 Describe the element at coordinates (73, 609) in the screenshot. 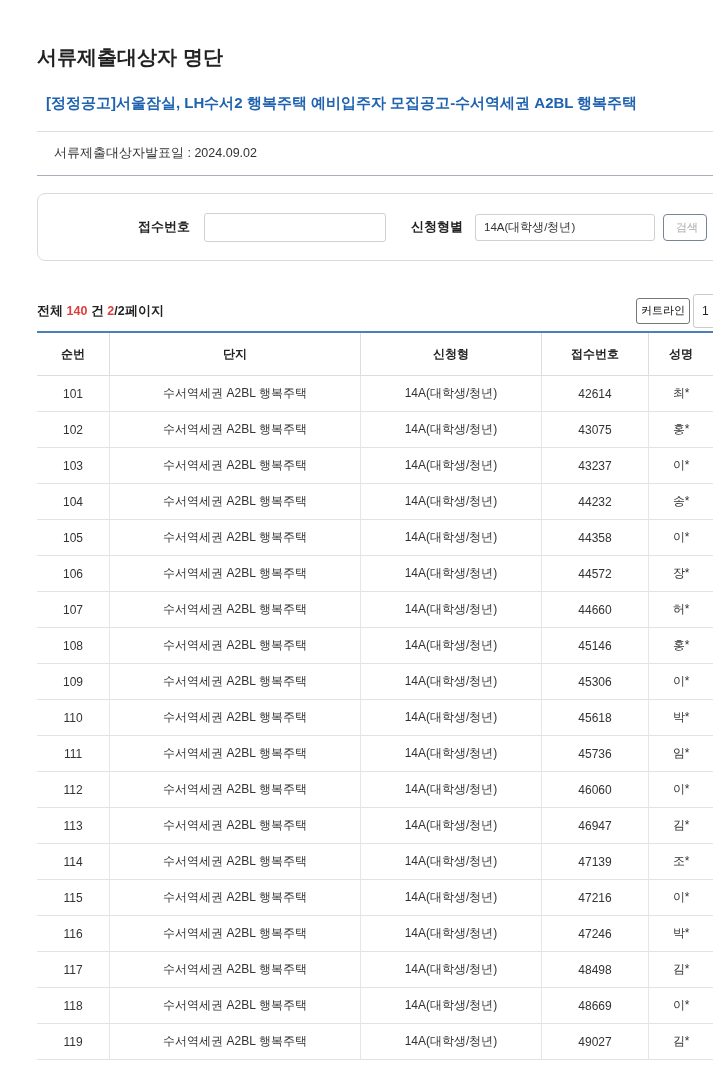

I see `table-cell: 107` at that location.